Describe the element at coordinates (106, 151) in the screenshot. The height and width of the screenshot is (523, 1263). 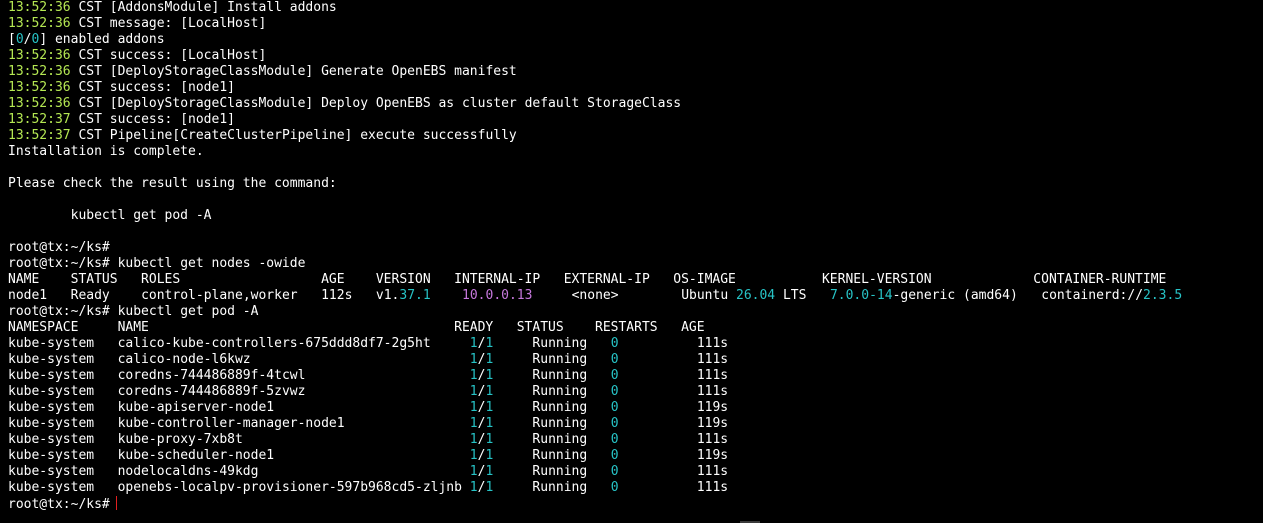
I see `install-complete-text: Installation is complete.` at that location.